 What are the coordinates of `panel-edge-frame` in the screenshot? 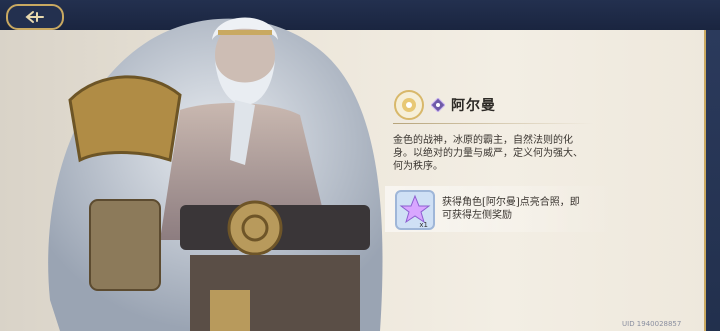 It's located at (712, 180).